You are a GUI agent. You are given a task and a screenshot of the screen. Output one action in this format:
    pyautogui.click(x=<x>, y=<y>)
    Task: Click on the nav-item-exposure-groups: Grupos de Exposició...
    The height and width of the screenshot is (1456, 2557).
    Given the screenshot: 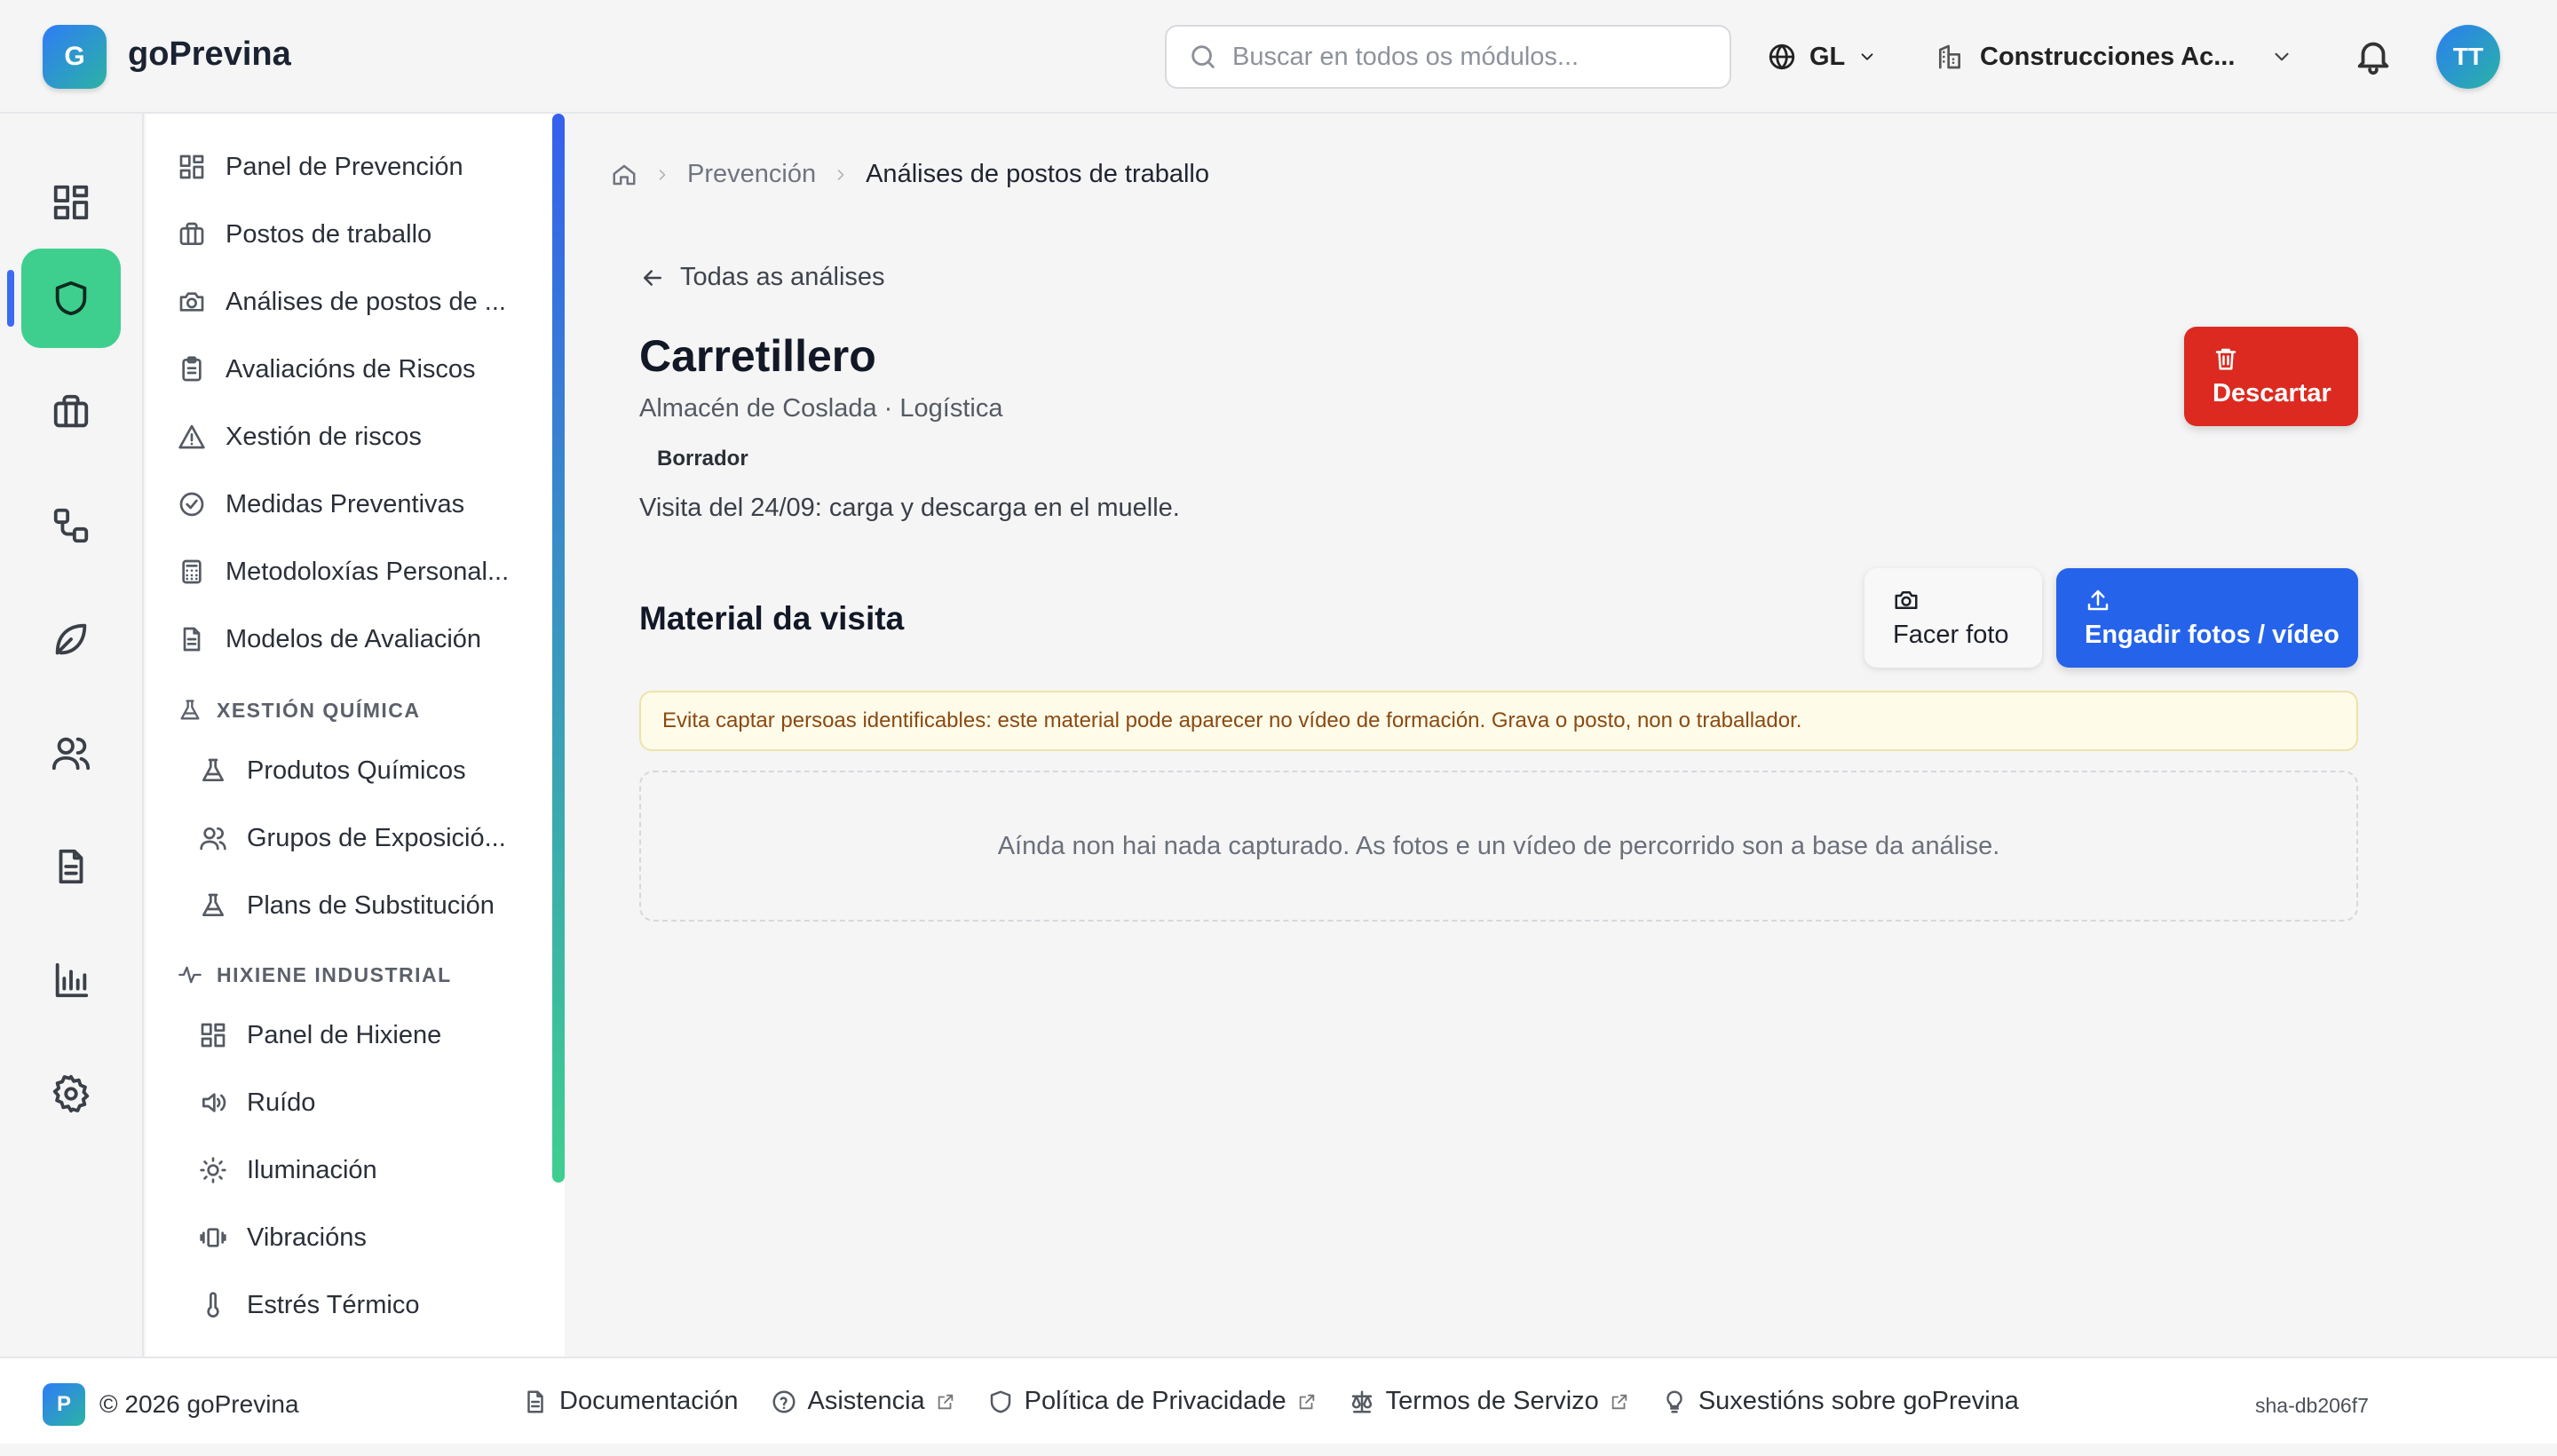 What is the action you would take?
    pyautogui.click(x=352, y=838)
    